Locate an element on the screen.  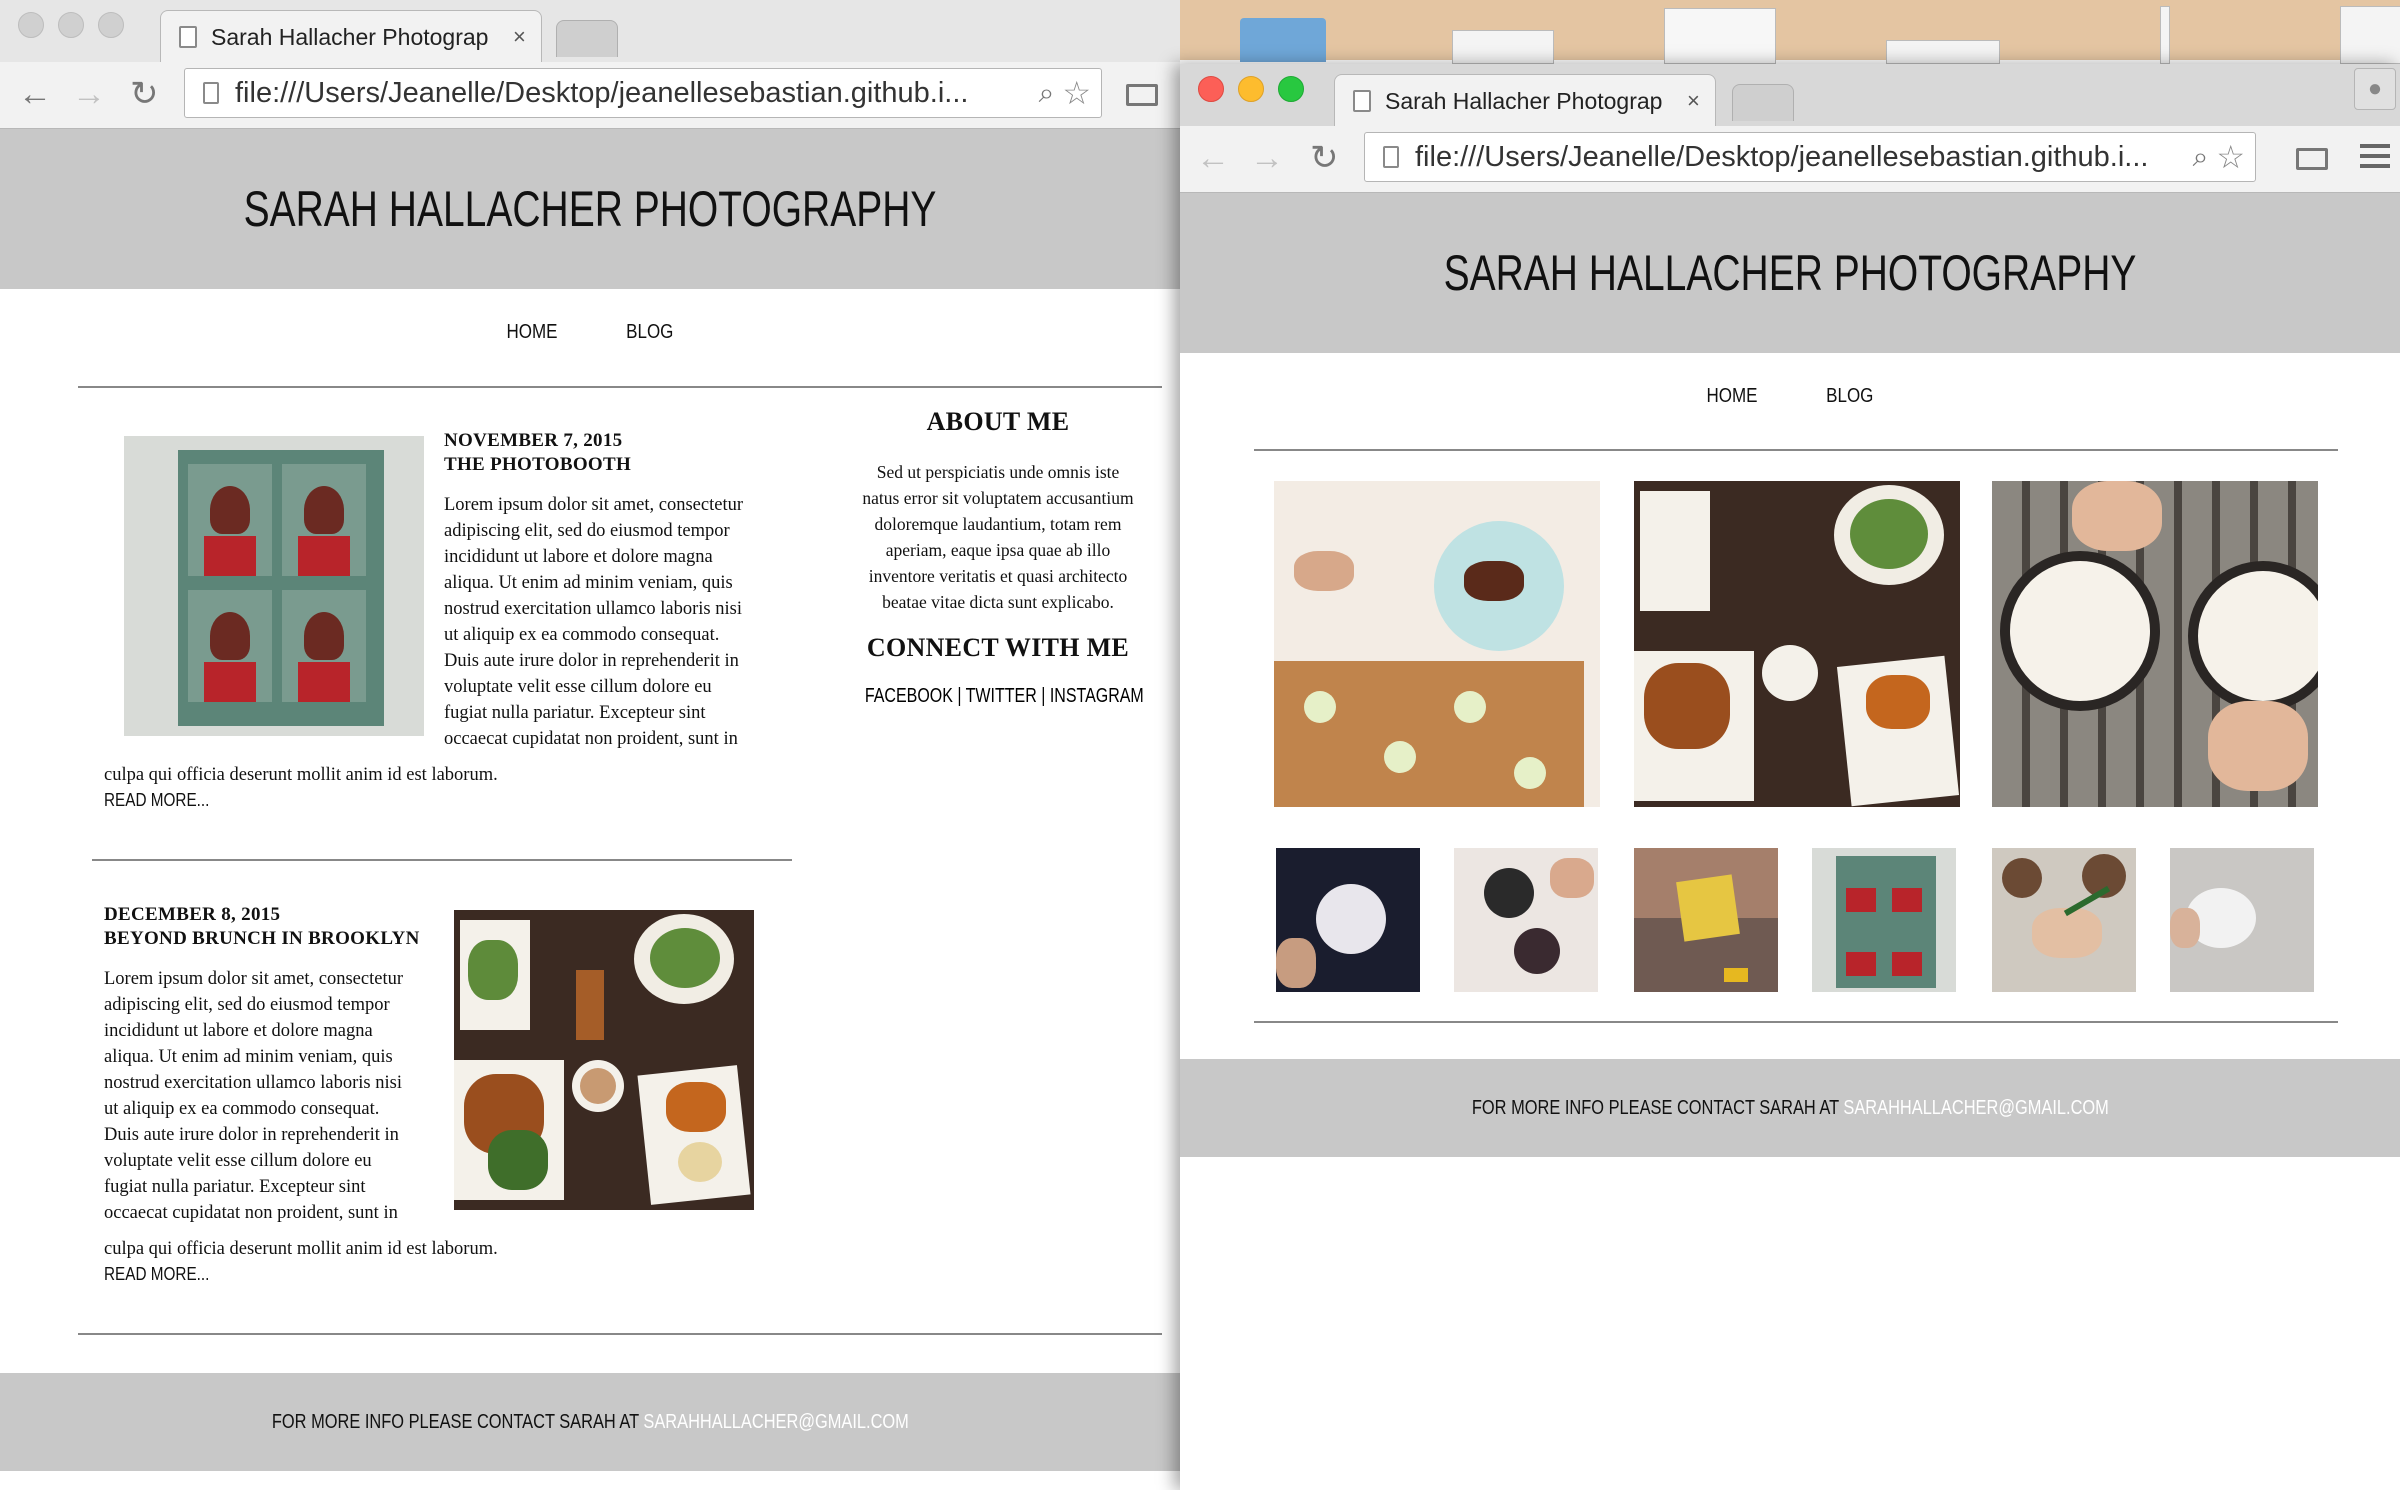
post-title: THE PHOTOBOOTH is located at coordinates (538, 464).